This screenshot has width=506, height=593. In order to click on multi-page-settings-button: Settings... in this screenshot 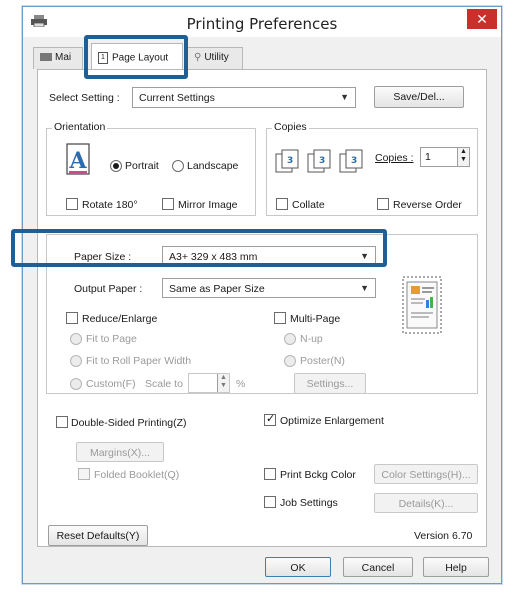, I will do `click(330, 383)`.